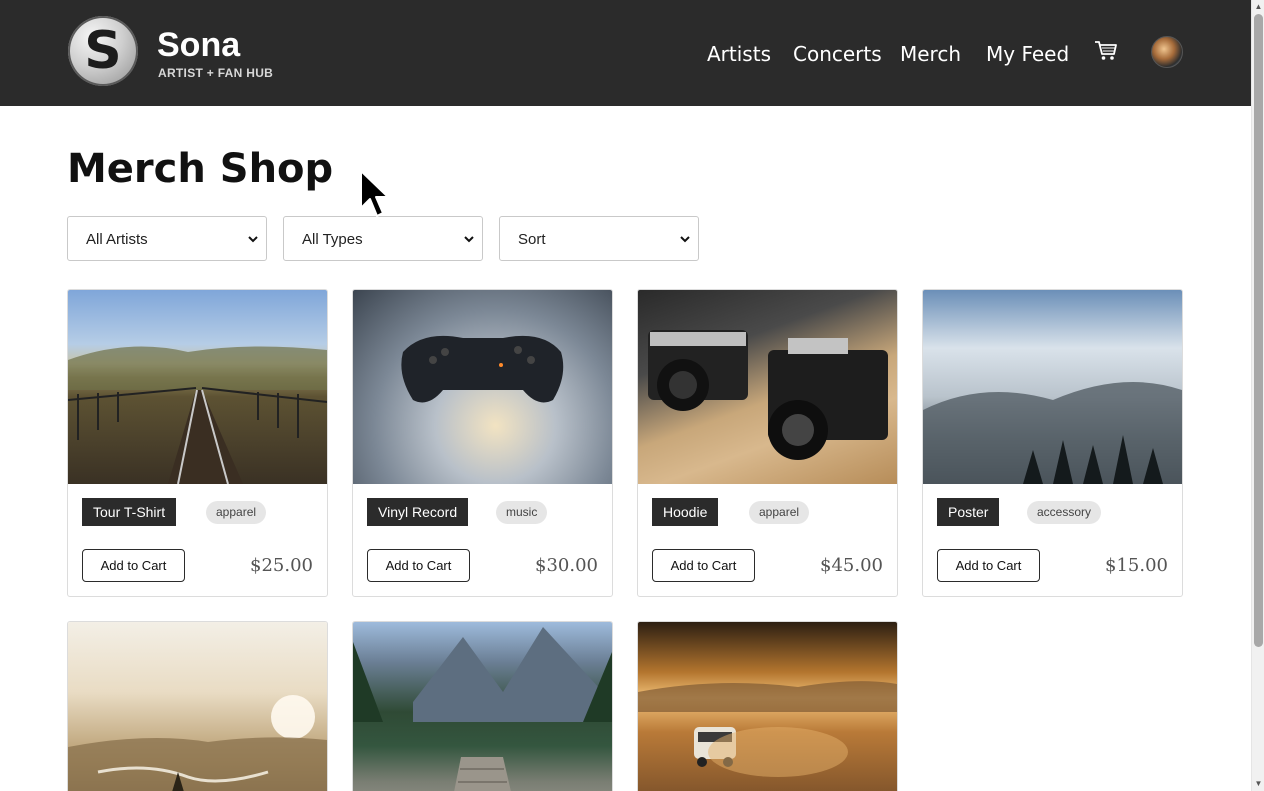 The height and width of the screenshot is (791, 1264). Describe the element at coordinates (1258, 784) in the screenshot. I see `scroll-down-icon: ▼` at that location.